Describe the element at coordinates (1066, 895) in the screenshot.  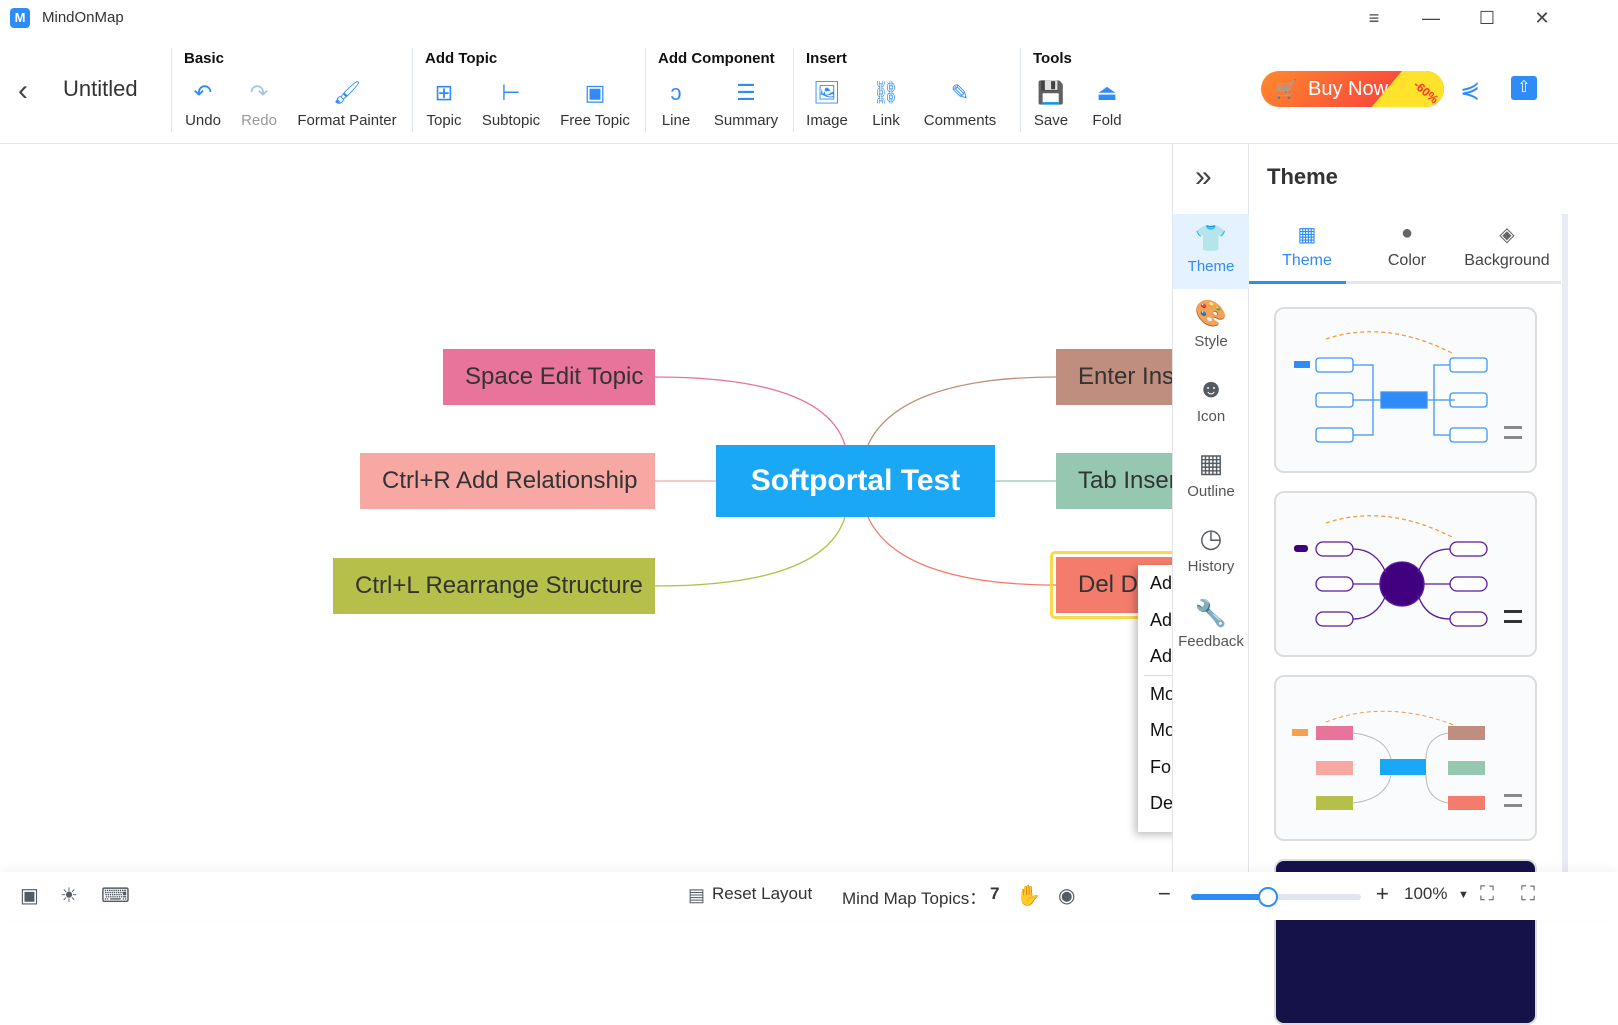
I see `eye-icon: ◉` at that location.